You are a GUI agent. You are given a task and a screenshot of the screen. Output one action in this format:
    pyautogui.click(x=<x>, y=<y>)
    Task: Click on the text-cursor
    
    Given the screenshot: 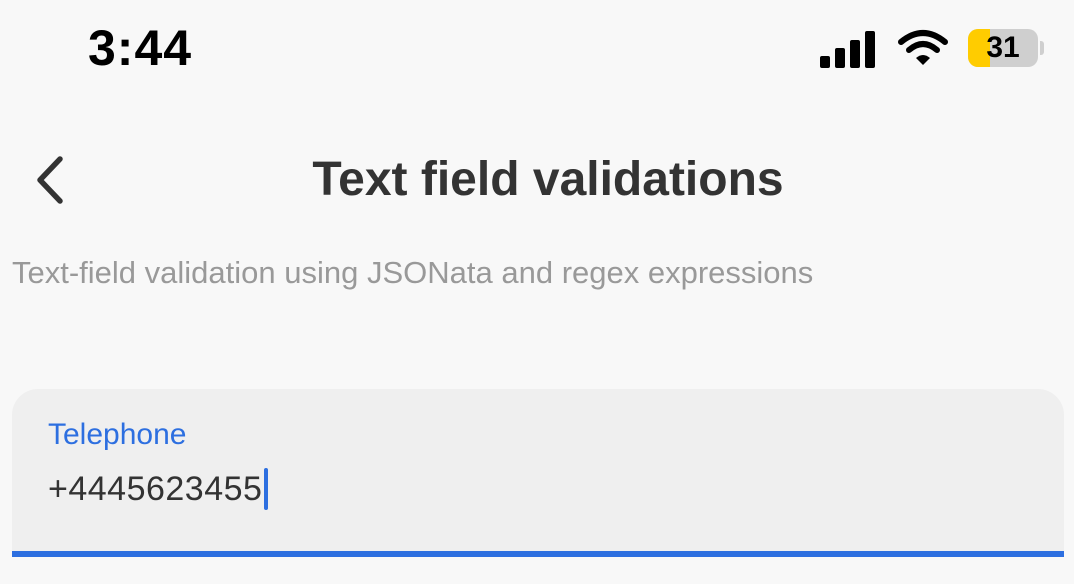 What is the action you would take?
    pyautogui.click(x=266, y=489)
    